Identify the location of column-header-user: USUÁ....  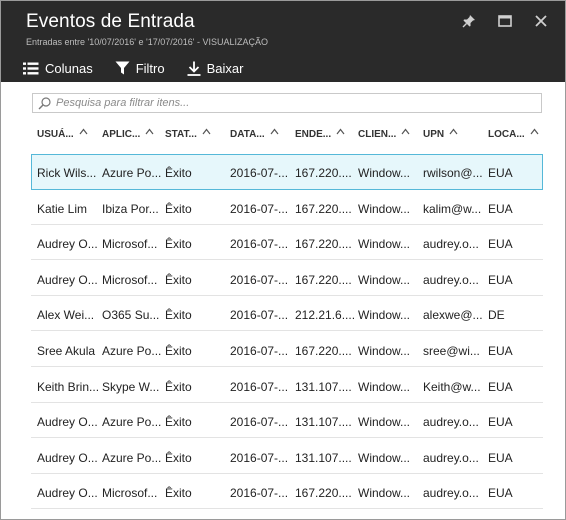
(62, 134).